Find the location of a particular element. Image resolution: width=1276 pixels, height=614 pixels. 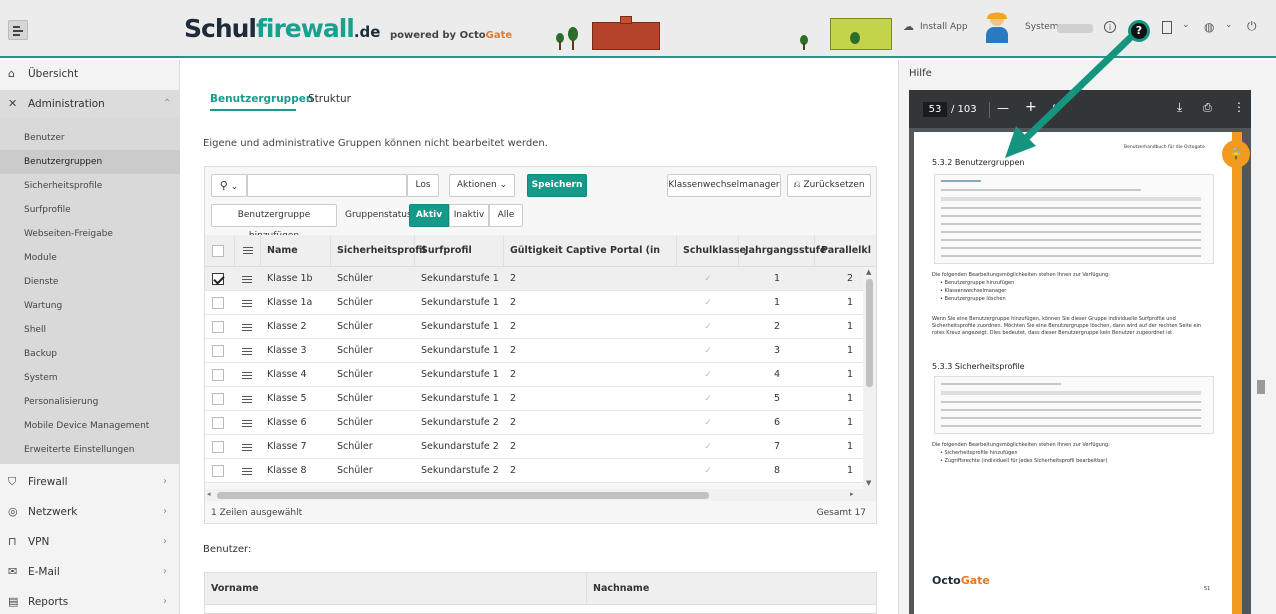

document-icon is located at coordinates (1167, 27).